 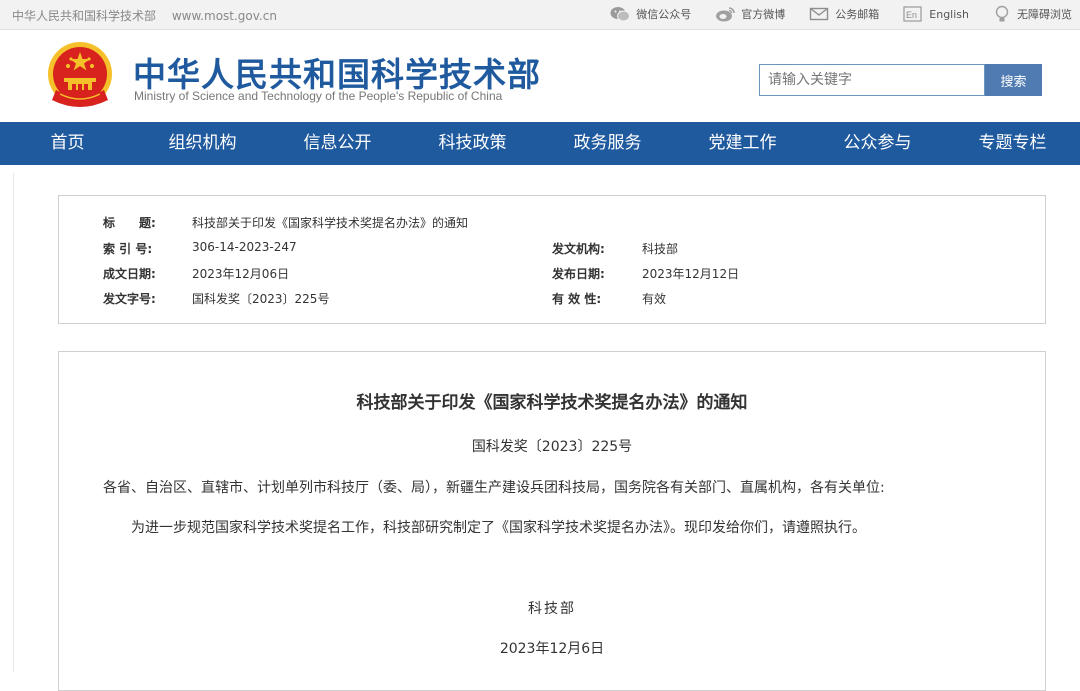 I want to click on accessibility-link: 无障碍浏览, so click(x=1032, y=14).